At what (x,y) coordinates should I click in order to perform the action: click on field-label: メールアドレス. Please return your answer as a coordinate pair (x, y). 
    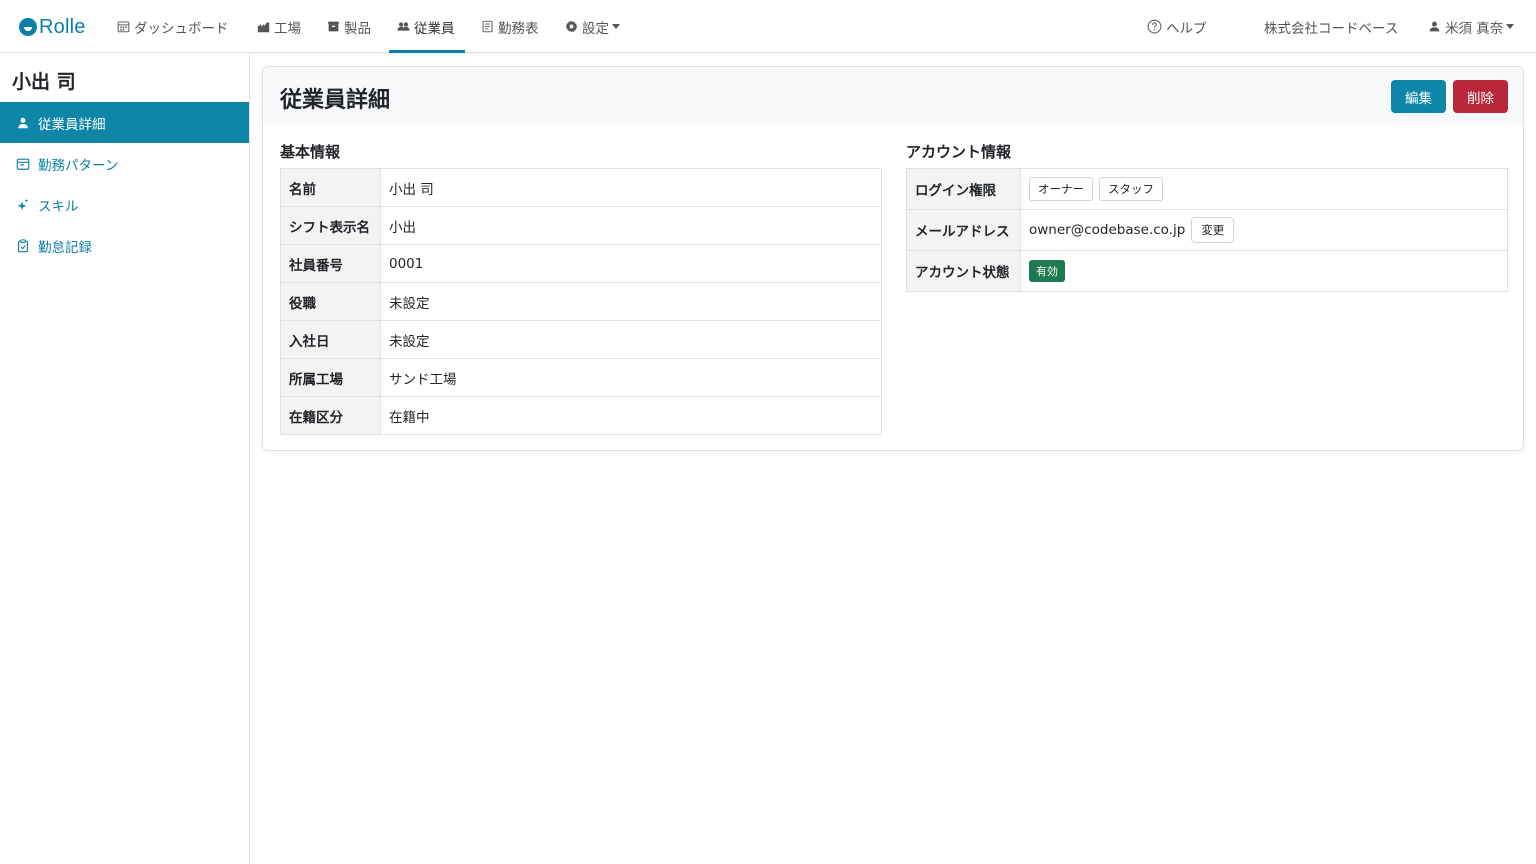
    Looking at the image, I should click on (963, 230).